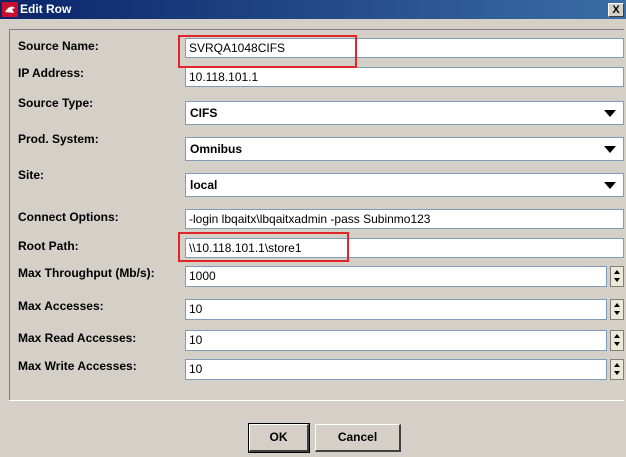 The image size is (626, 457). I want to click on site-label: Site:, so click(31, 175).